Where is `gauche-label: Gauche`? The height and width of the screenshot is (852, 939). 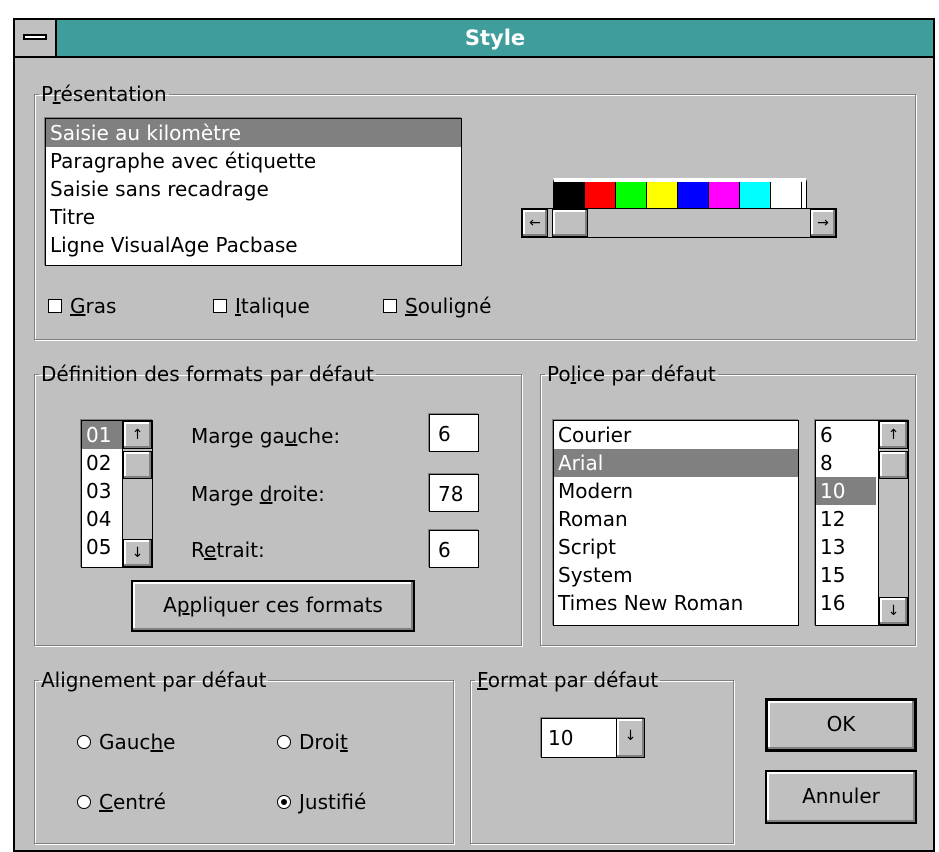
gauche-label: Gauche is located at coordinates (137, 742).